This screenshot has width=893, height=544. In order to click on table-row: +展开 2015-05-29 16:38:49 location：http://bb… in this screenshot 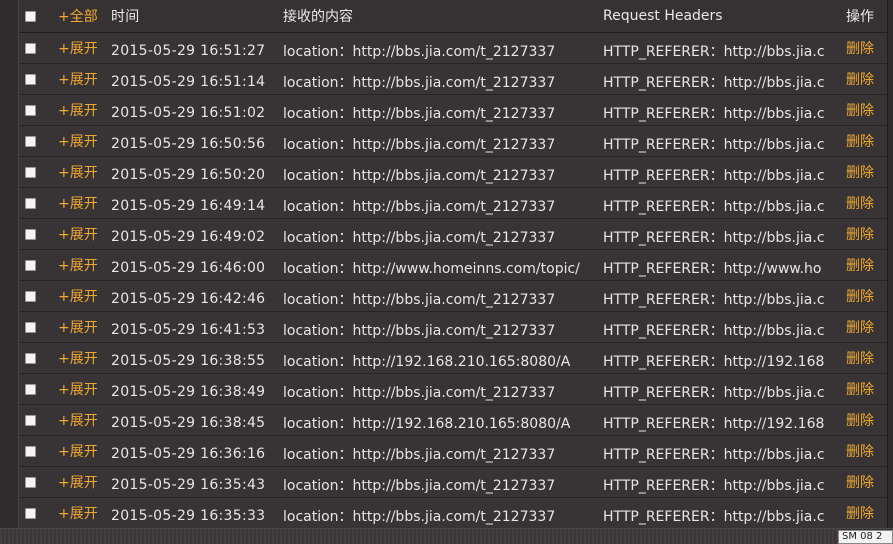, I will do `click(453, 389)`.